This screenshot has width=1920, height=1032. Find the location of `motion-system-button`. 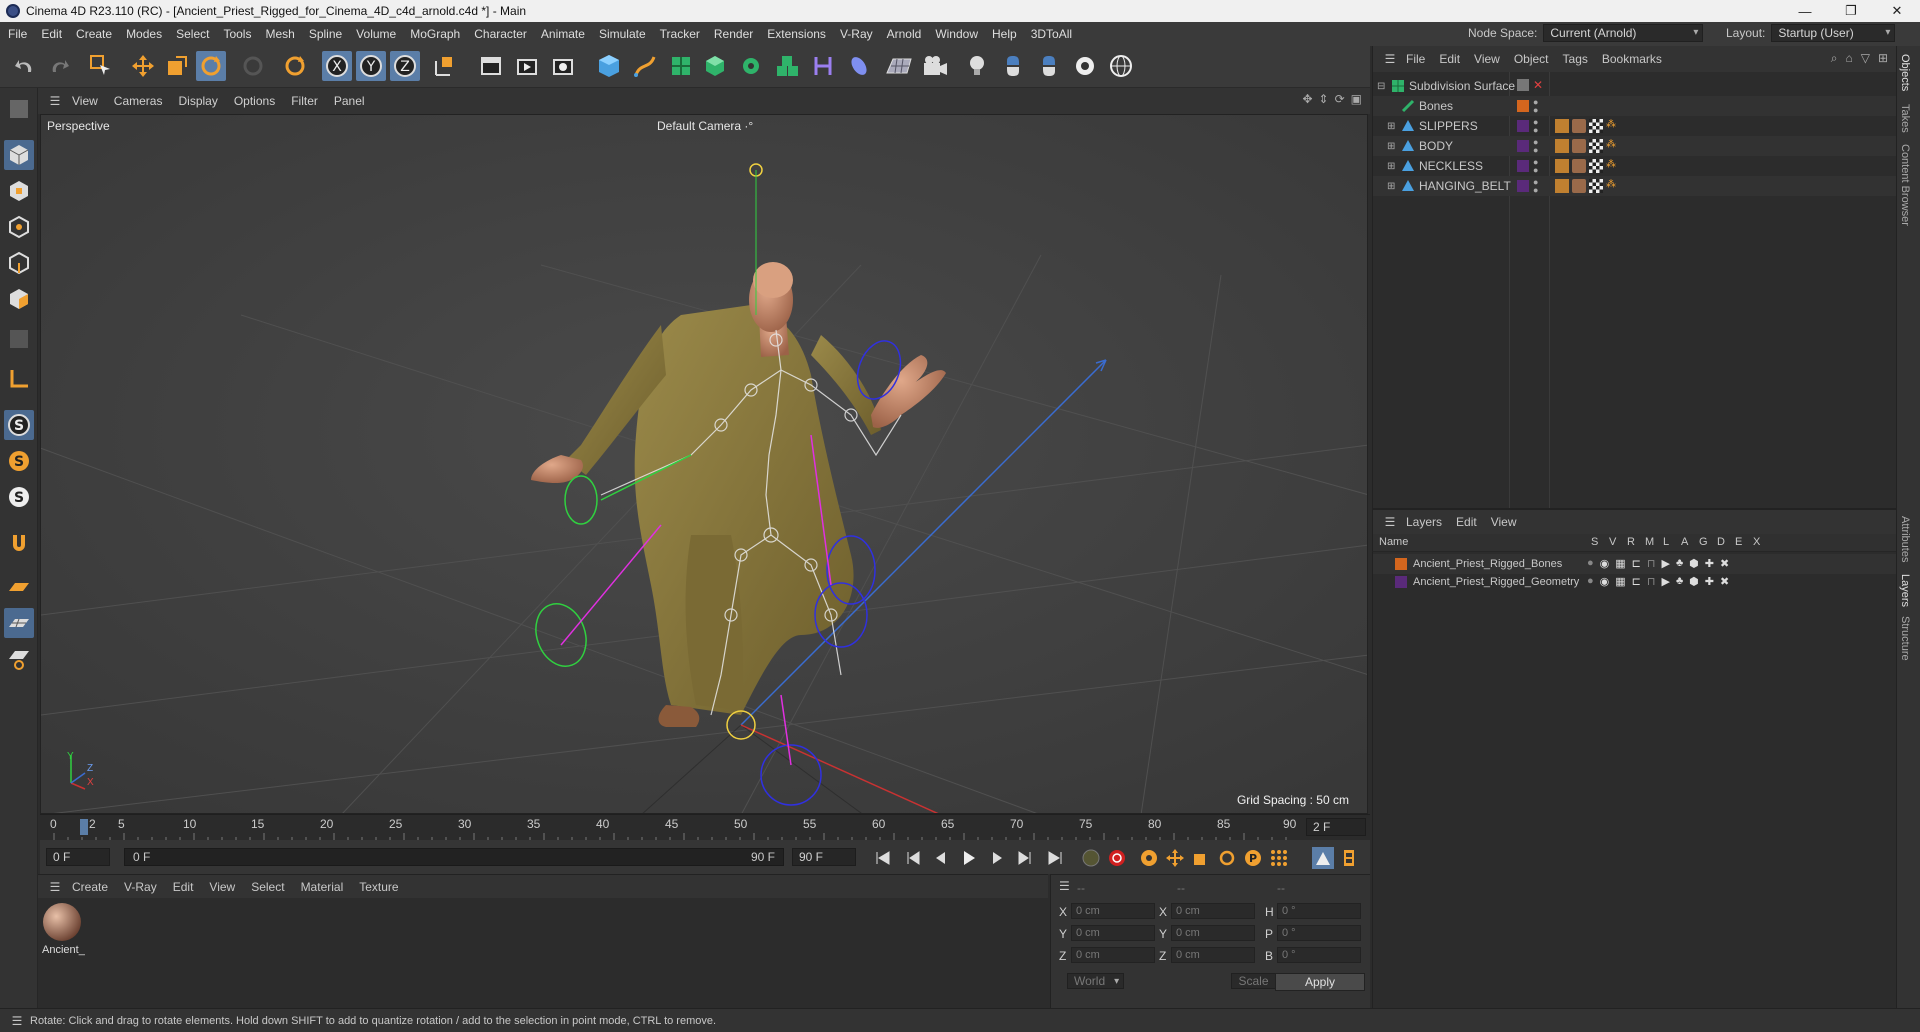

motion-system-button is located at coordinates (1323, 858).